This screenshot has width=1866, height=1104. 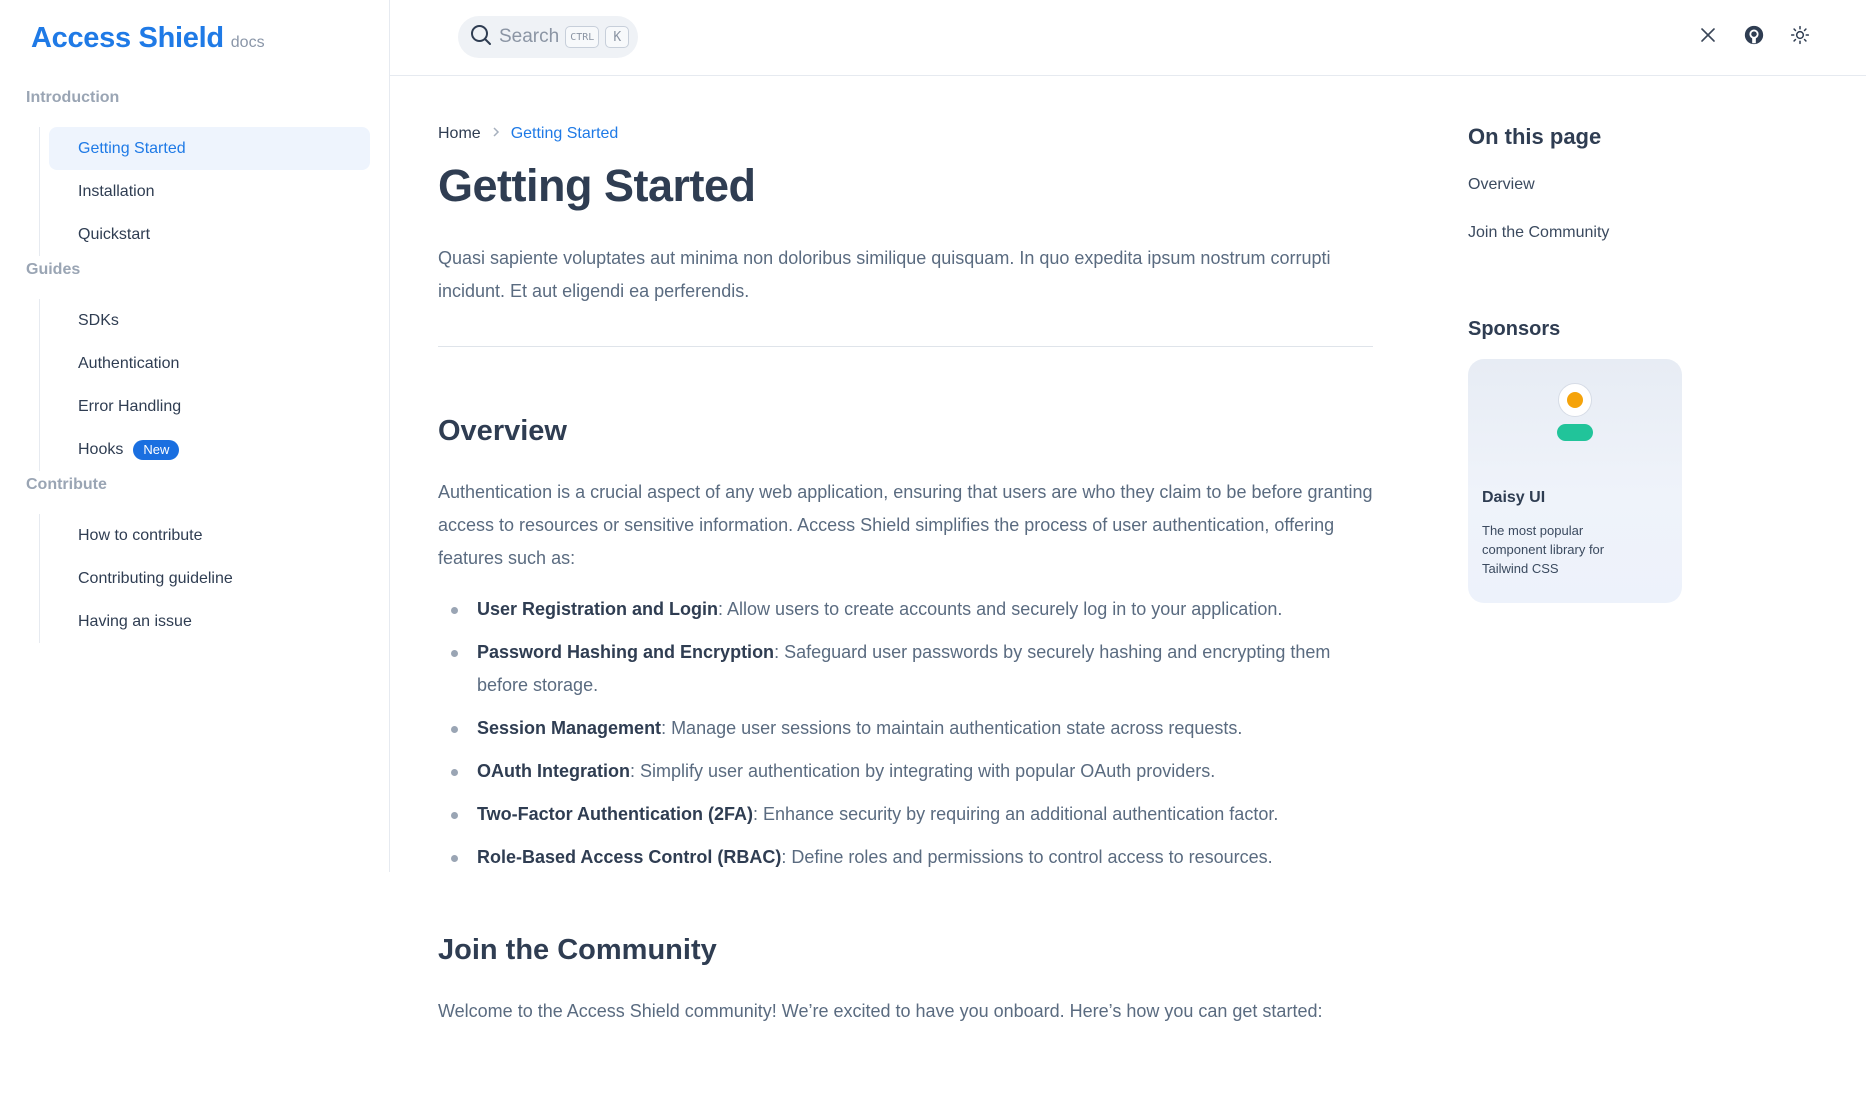 What do you see at coordinates (101, 449) in the screenshot?
I see `sidebar-item-label: Hooks` at bounding box center [101, 449].